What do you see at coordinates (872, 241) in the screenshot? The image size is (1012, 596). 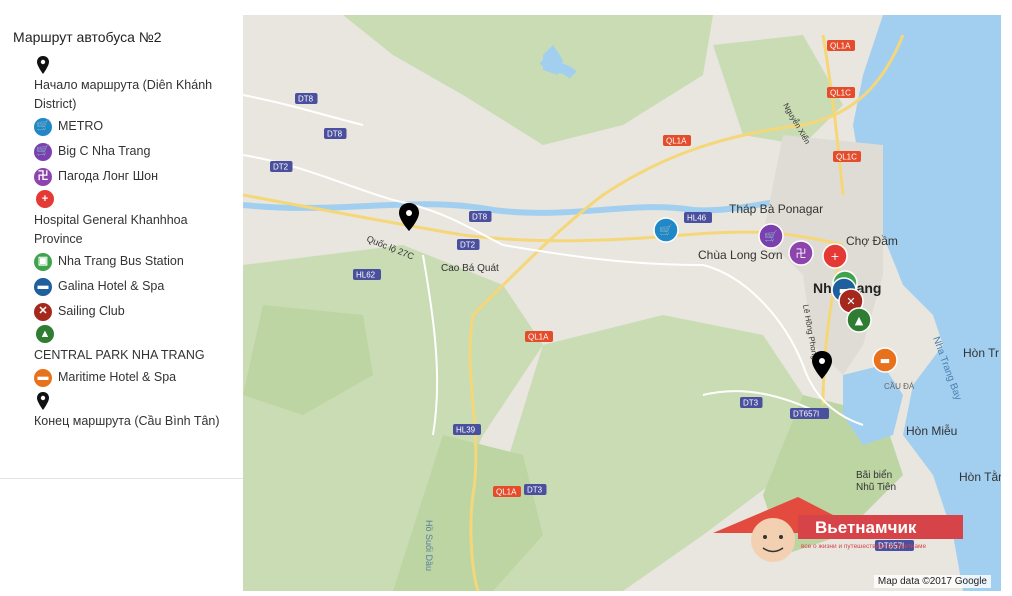 I see `map-label-cho-dam: Chợ Đầm` at bounding box center [872, 241].